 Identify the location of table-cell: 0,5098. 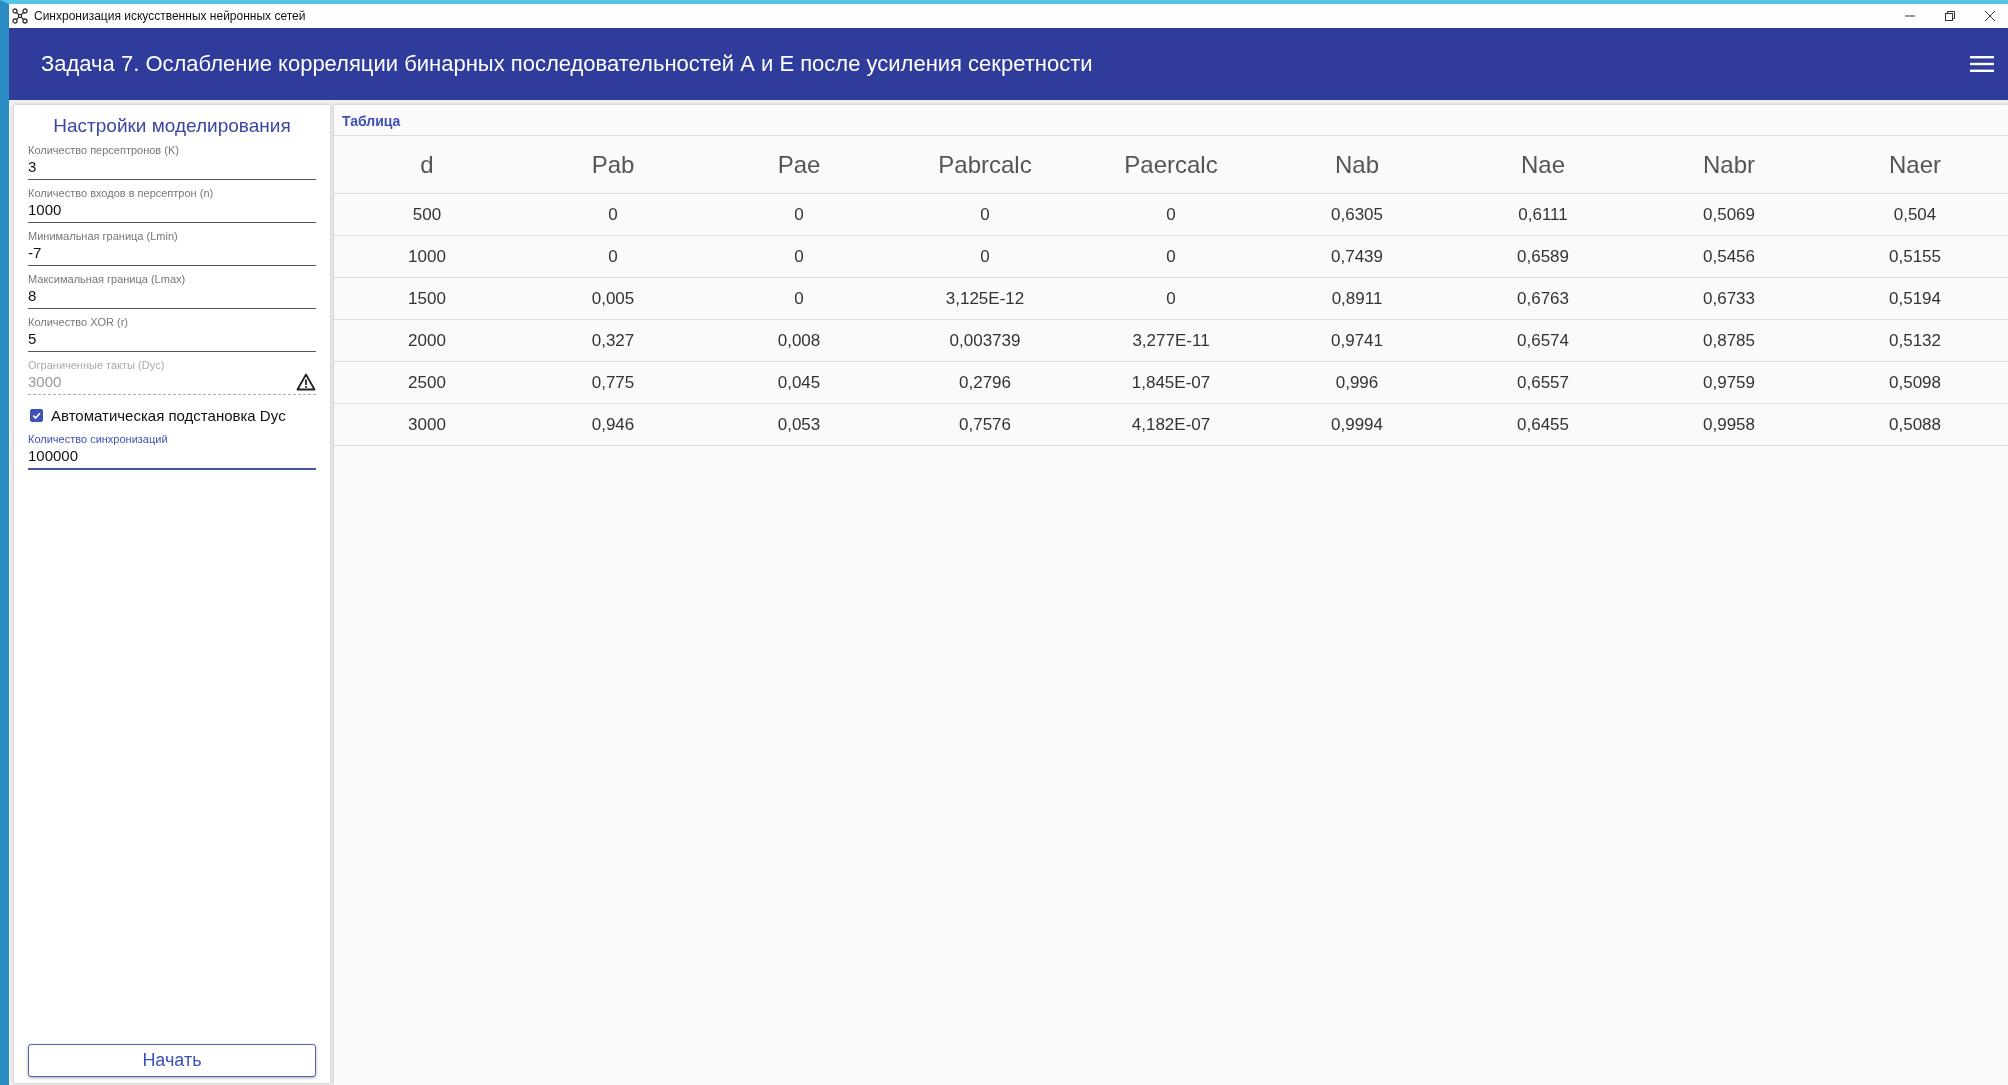
(1915, 382).